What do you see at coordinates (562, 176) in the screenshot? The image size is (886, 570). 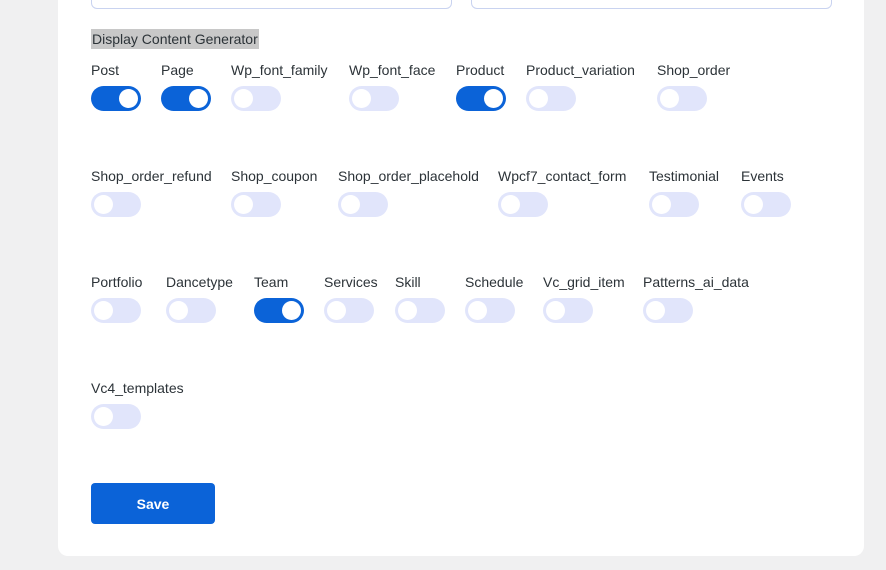 I see `option-label: Wpcf7_contact_form` at bounding box center [562, 176].